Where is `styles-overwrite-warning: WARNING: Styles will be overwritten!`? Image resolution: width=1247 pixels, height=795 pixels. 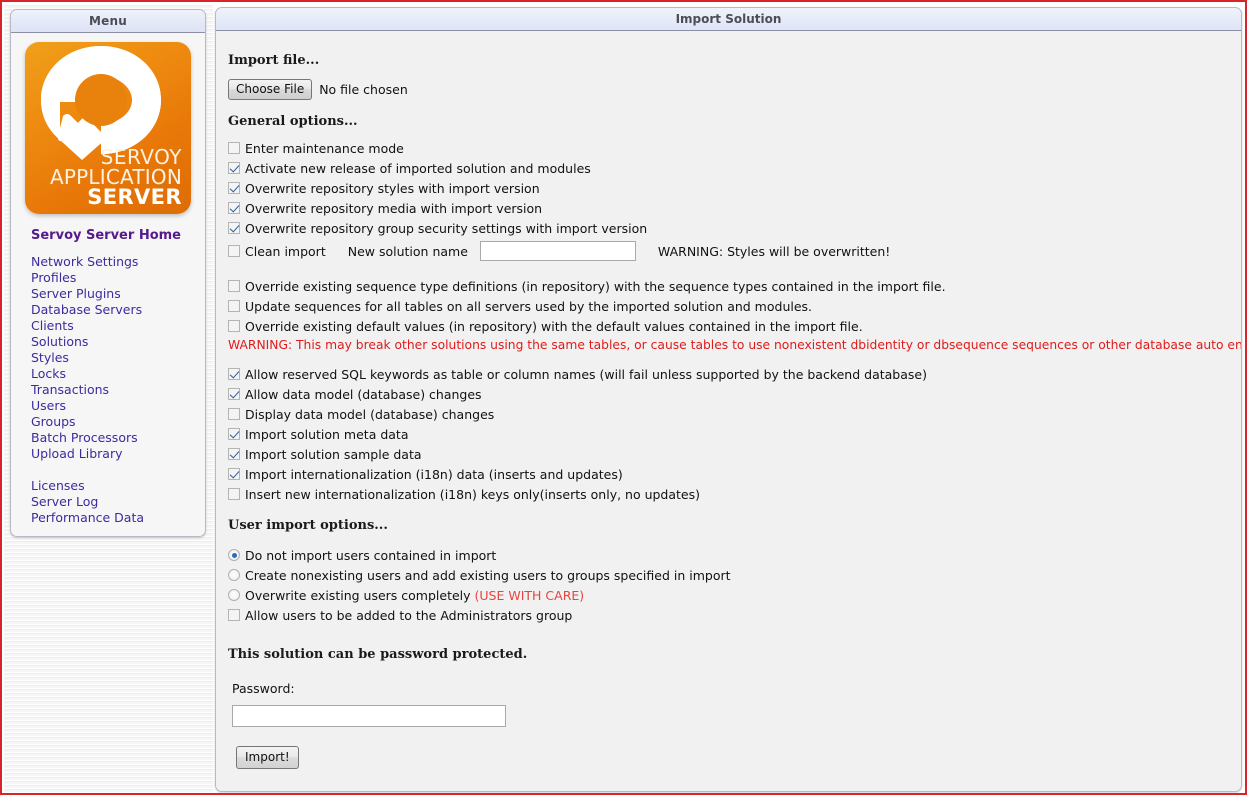 styles-overwrite-warning: WARNING: Styles will be overwritten! is located at coordinates (774, 251).